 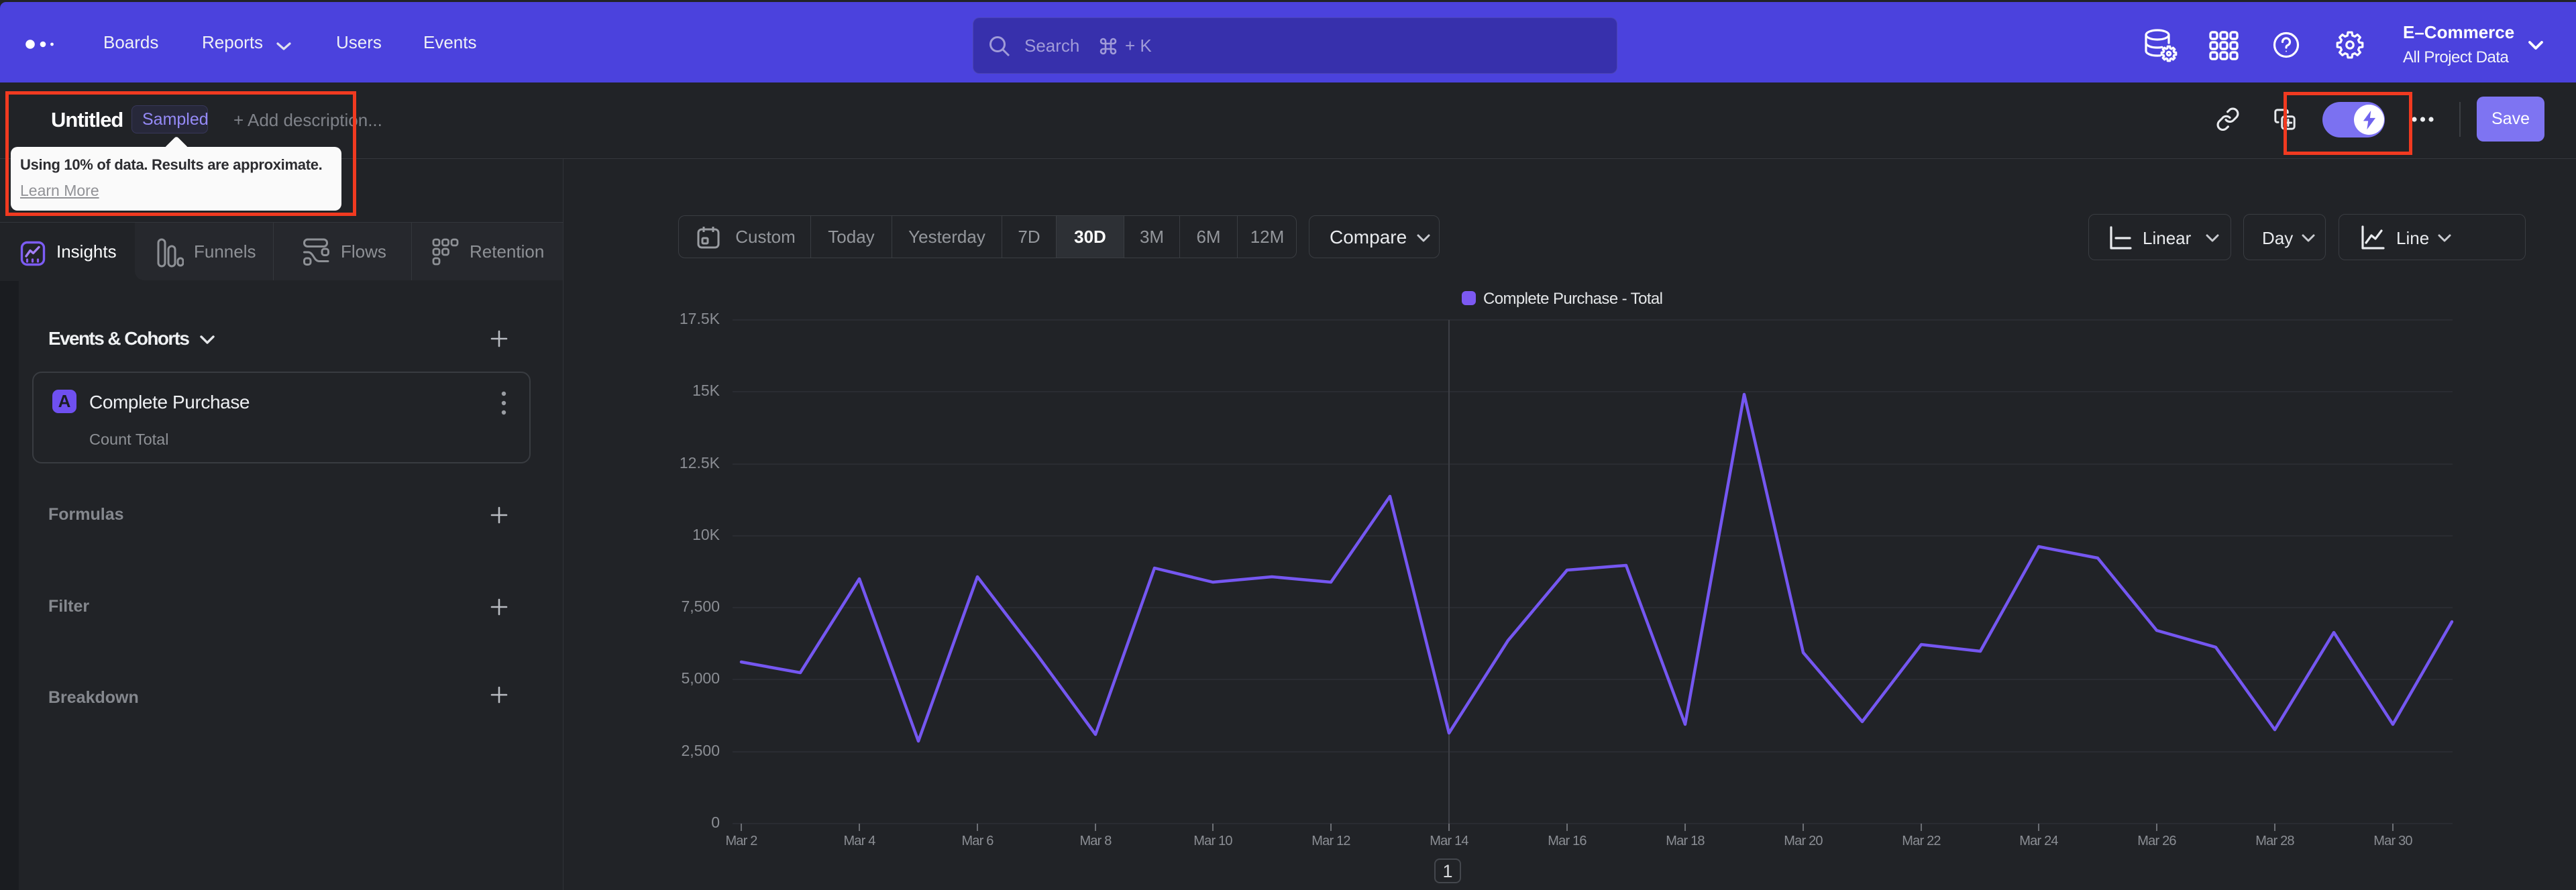 What do you see at coordinates (2156, 841) in the screenshot?
I see `svg-text: Mar 26` at bounding box center [2156, 841].